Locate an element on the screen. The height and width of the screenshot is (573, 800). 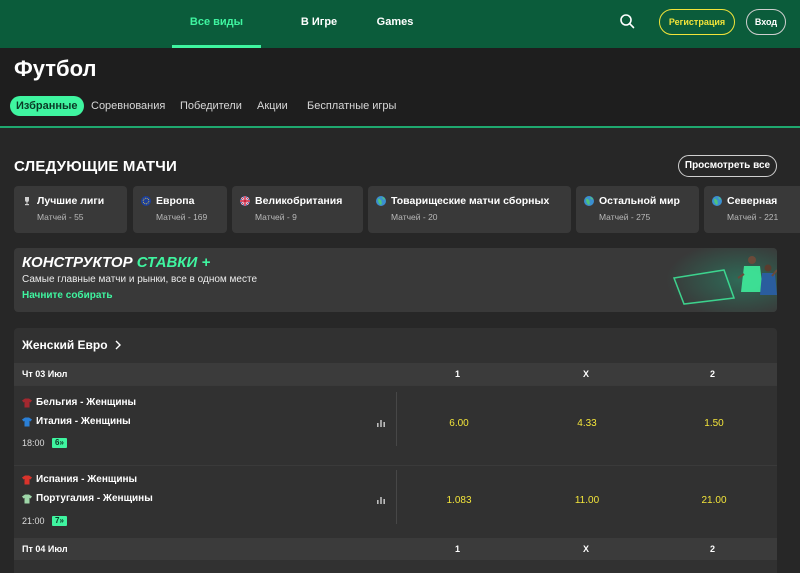
competition-name: Великобритания is located at coordinates (299, 201).